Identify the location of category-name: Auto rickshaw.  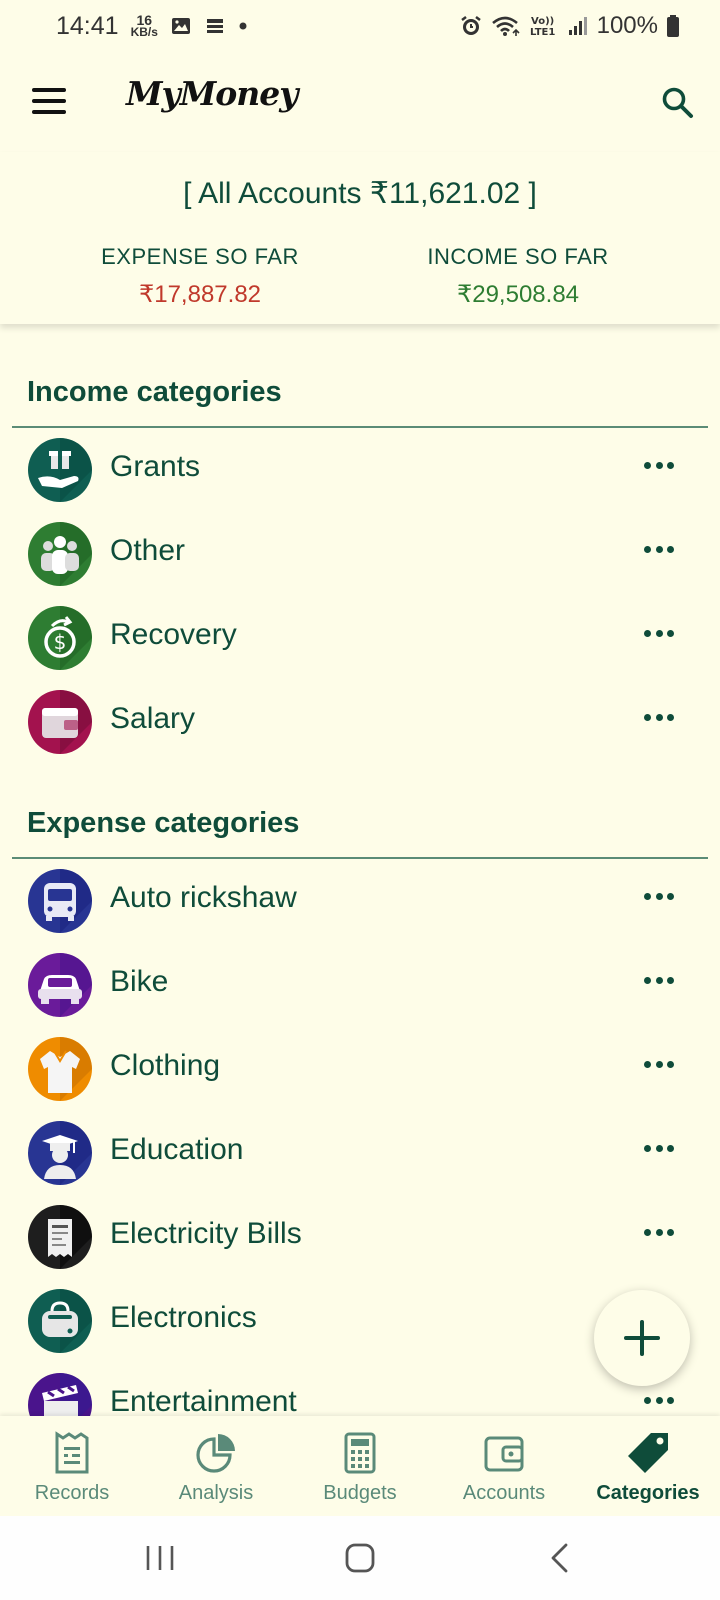
(203, 897).